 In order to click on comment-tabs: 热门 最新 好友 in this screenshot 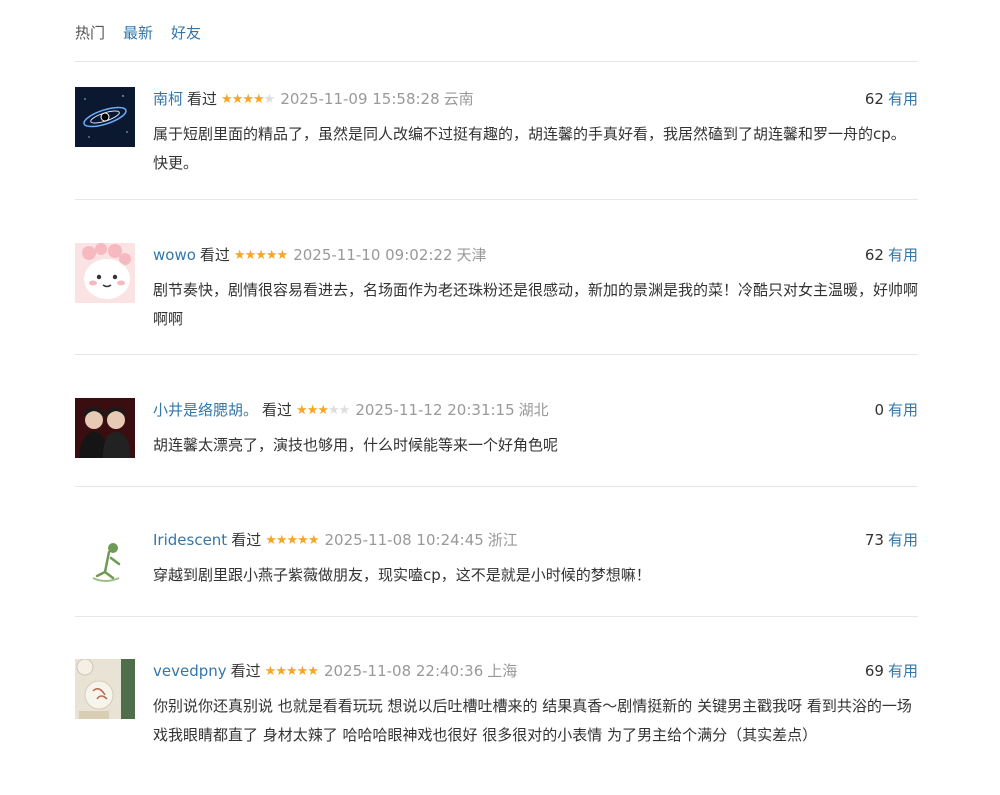, I will do `click(138, 33)`.